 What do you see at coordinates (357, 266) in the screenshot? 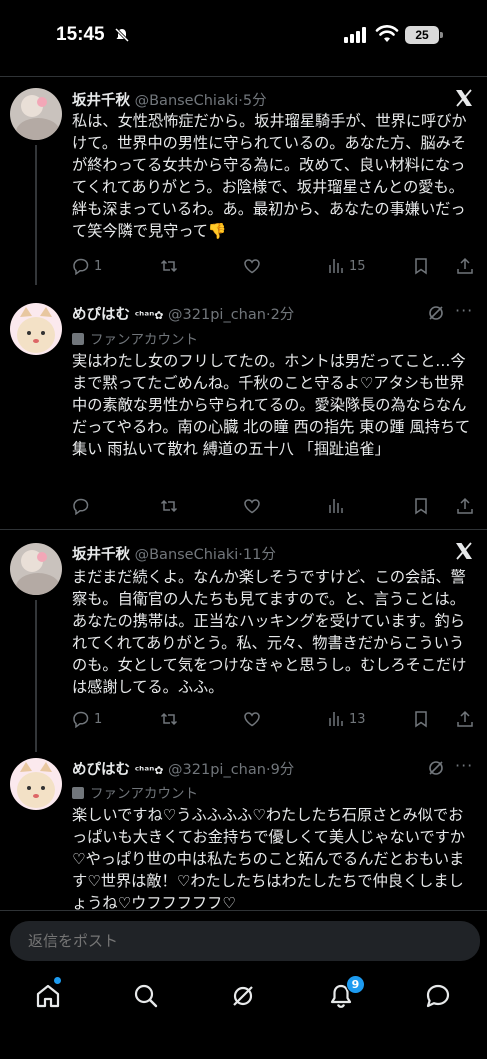
I see `view-count: 15` at bounding box center [357, 266].